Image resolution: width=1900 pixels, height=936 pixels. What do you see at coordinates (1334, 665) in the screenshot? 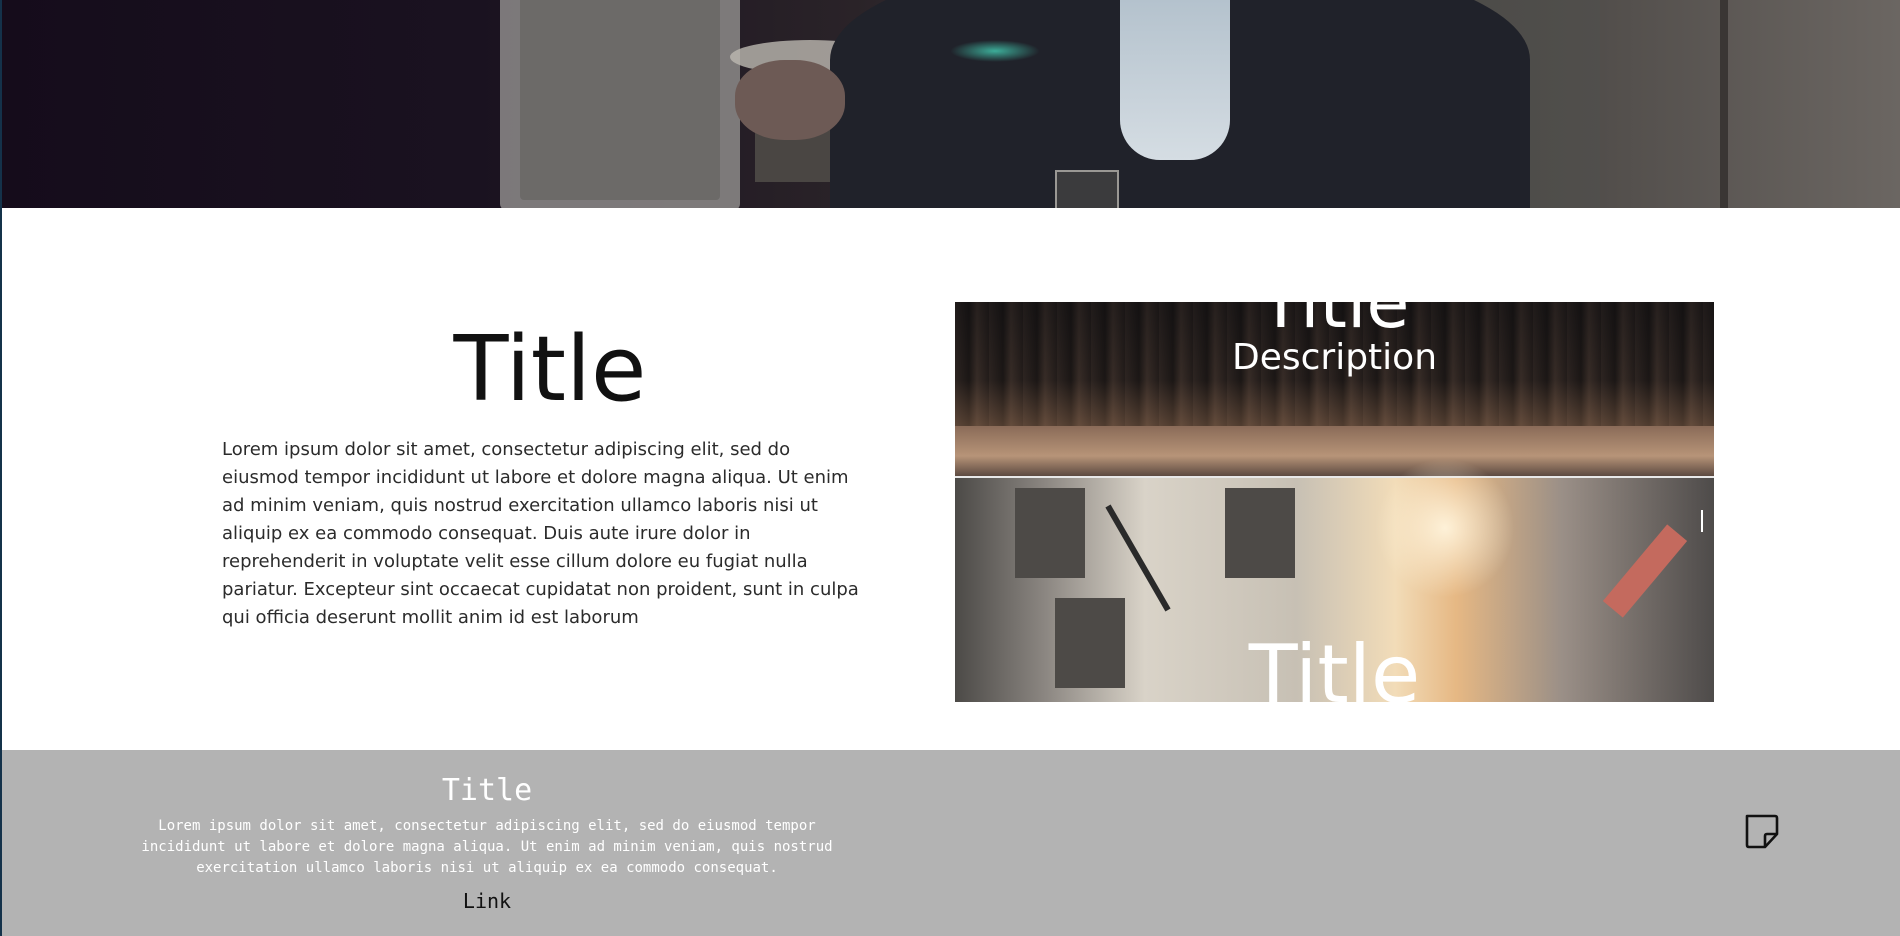
I see `slide-2-title: Title` at bounding box center [1334, 665].